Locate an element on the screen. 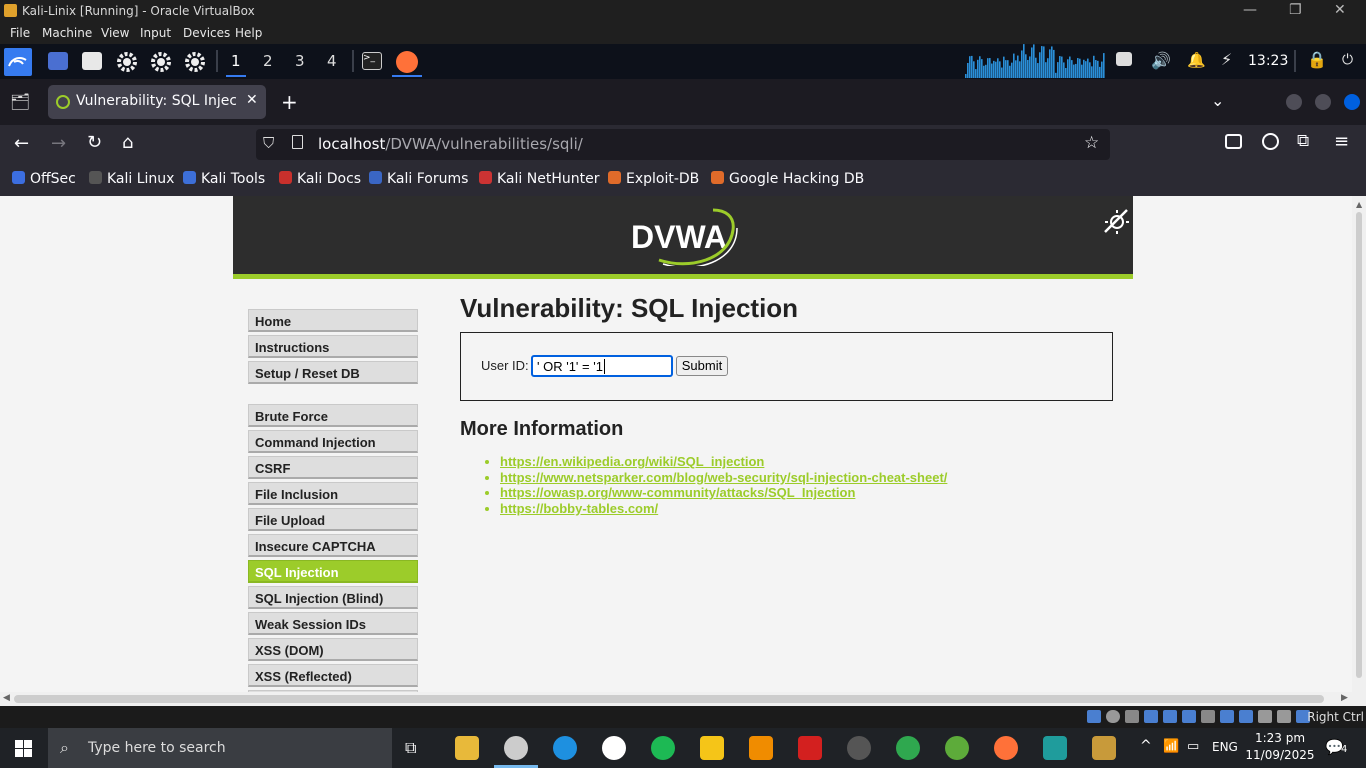 This screenshot has width=1366, height=768. shield-icon: ⛉ is located at coordinates (268, 143).